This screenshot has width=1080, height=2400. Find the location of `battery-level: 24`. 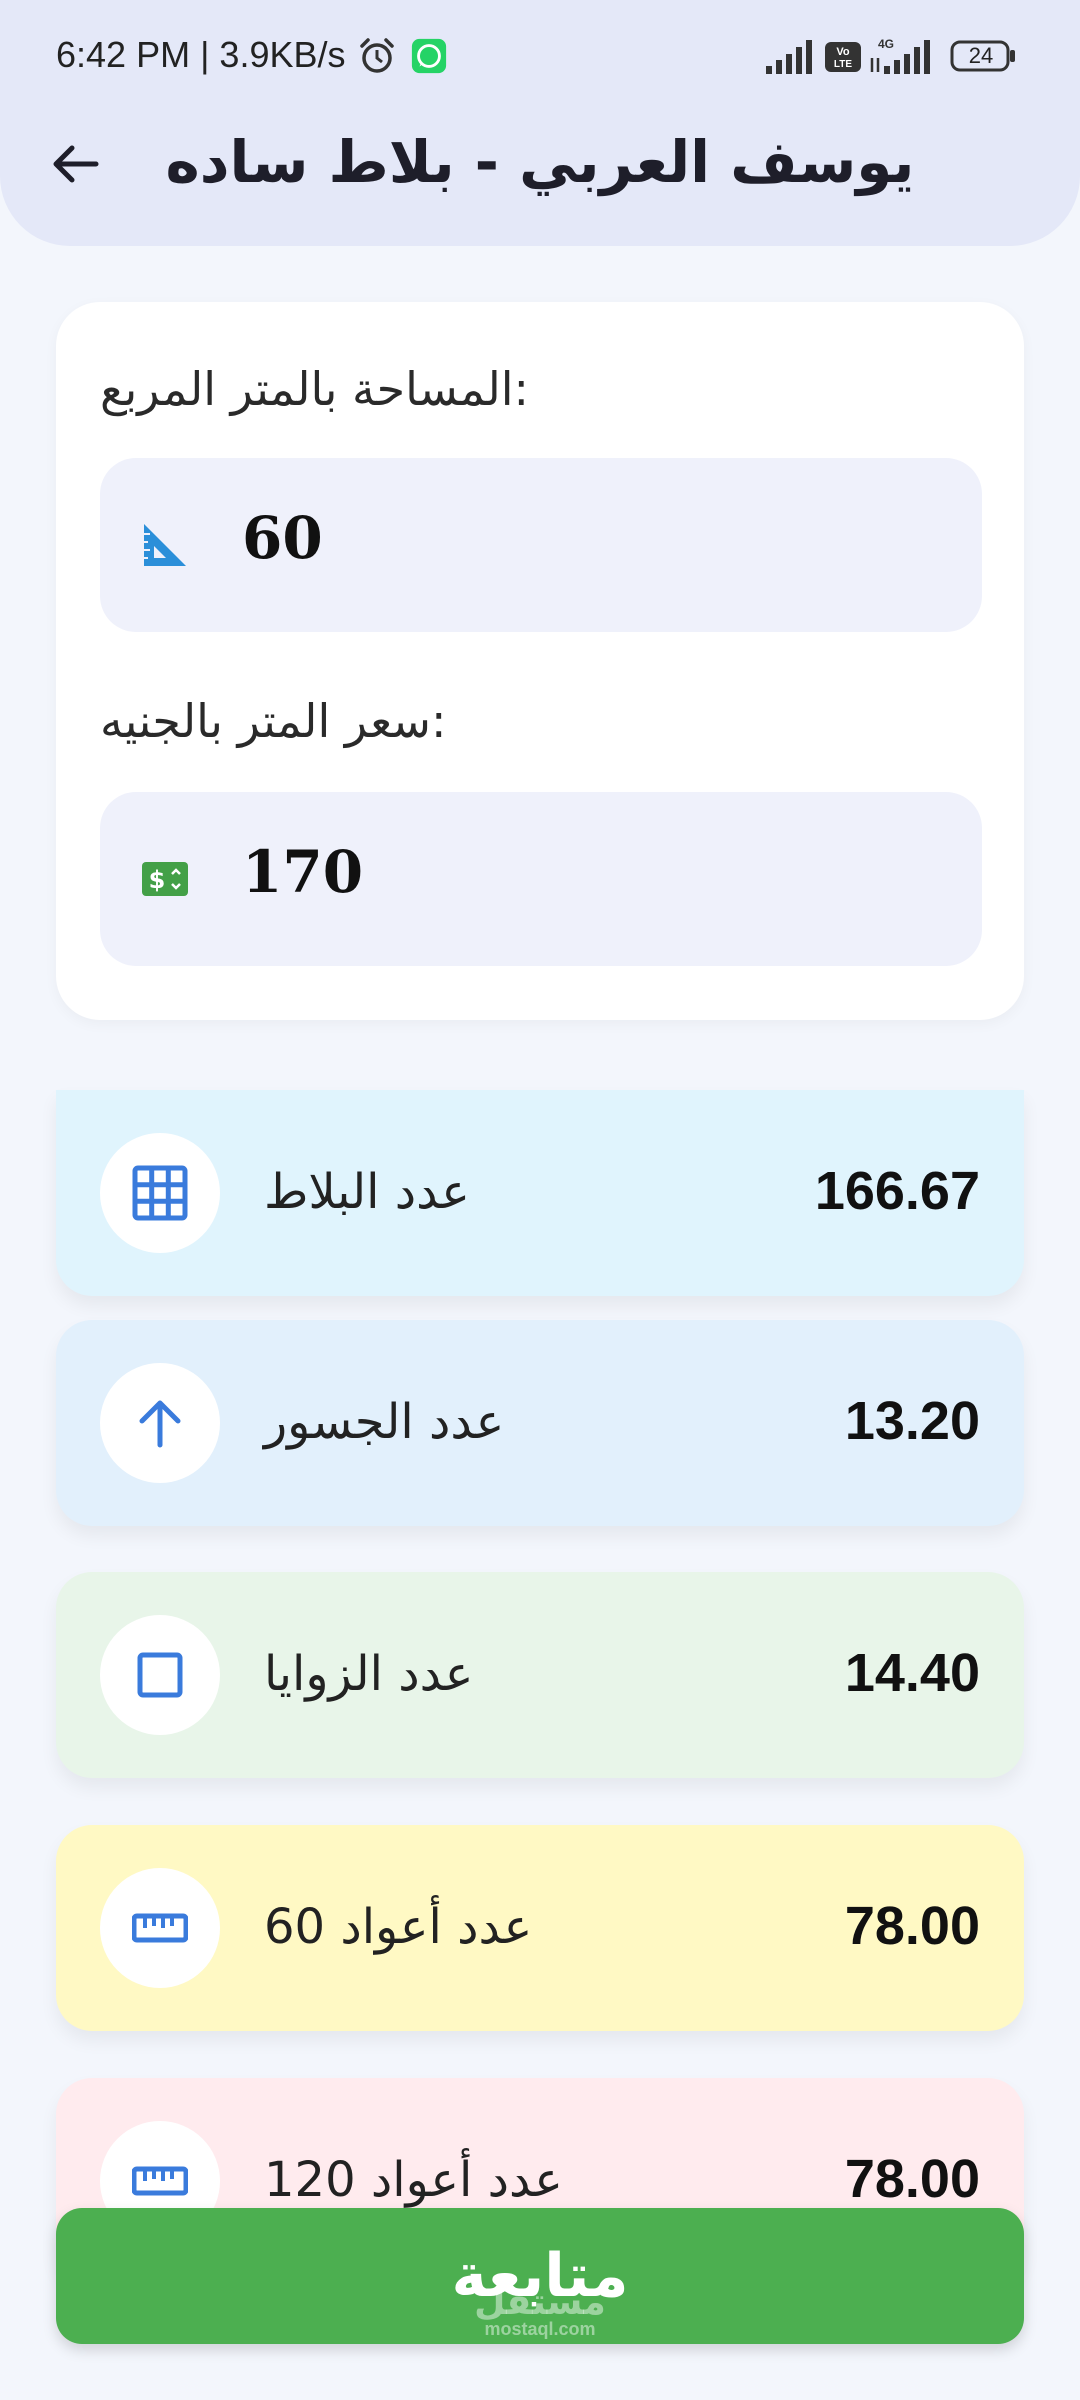

battery-level: 24 is located at coordinates (981, 55).